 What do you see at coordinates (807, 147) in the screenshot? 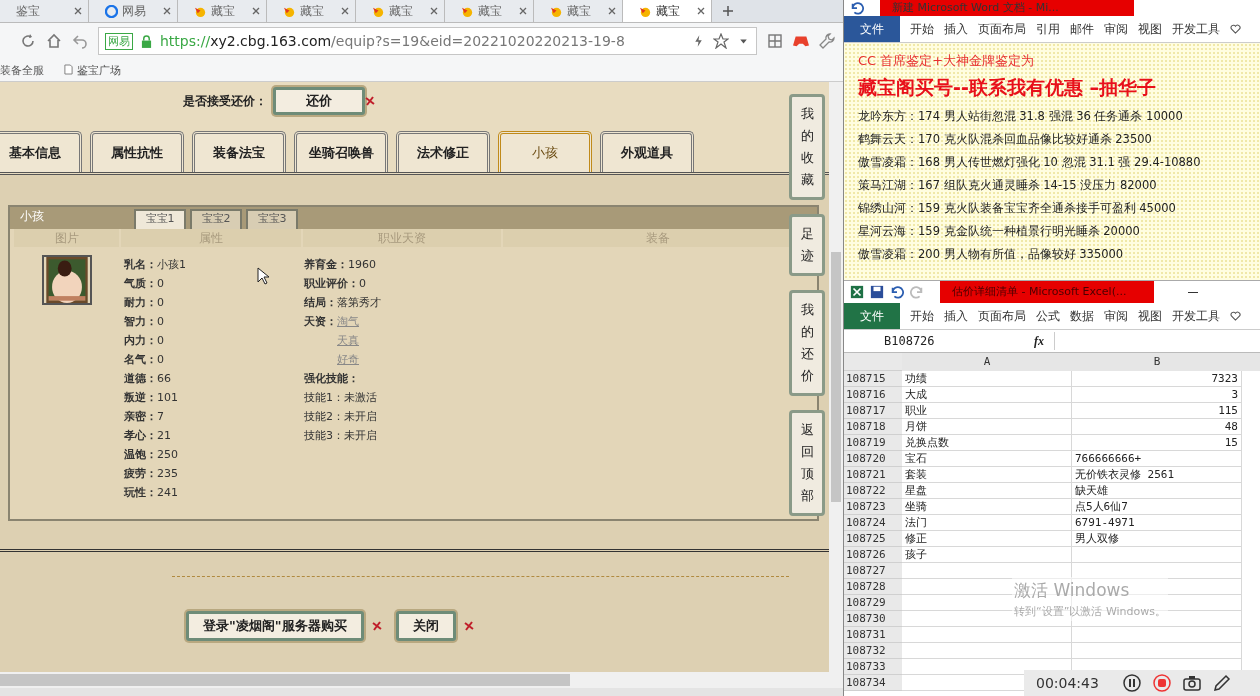
I see `side-button: 我的收藏` at bounding box center [807, 147].